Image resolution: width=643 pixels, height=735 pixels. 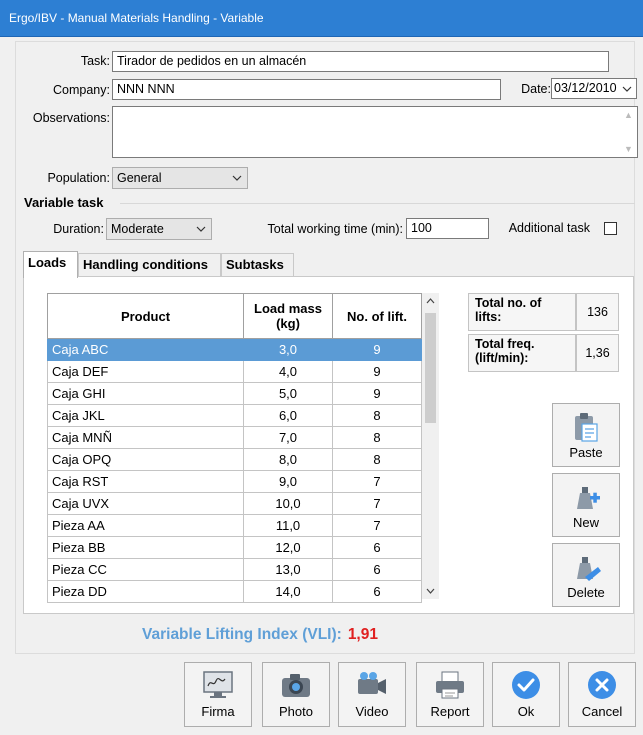 What do you see at coordinates (288, 349) in the screenshot?
I see `cell-load-mass: 3,0` at bounding box center [288, 349].